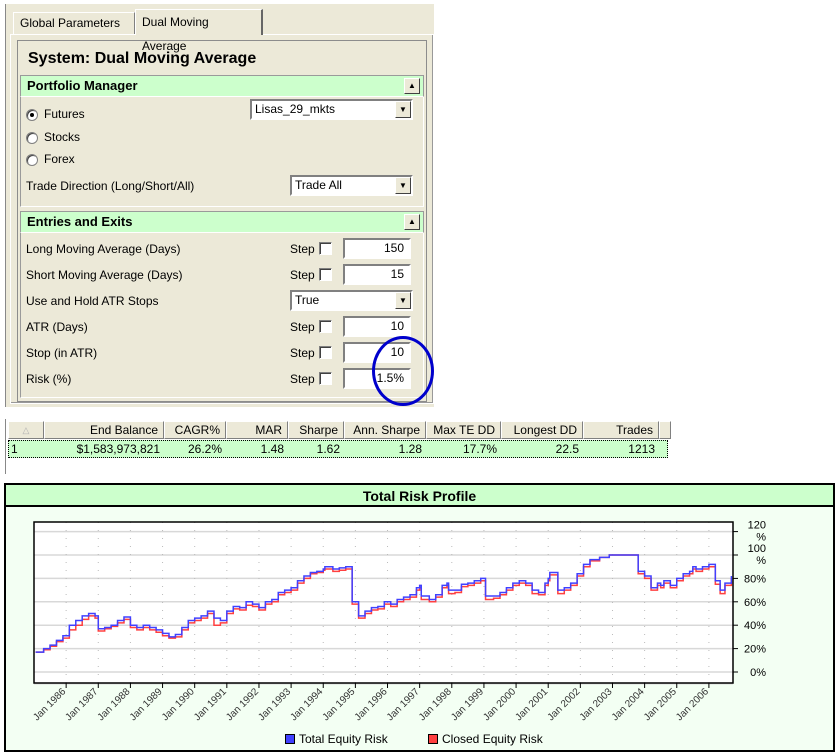 The height and width of the screenshot is (755, 839). What do you see at coordinates (49, 379) in the screenshot?
I see `label-risk: Risk (%)` at bounding box center [49, 379].